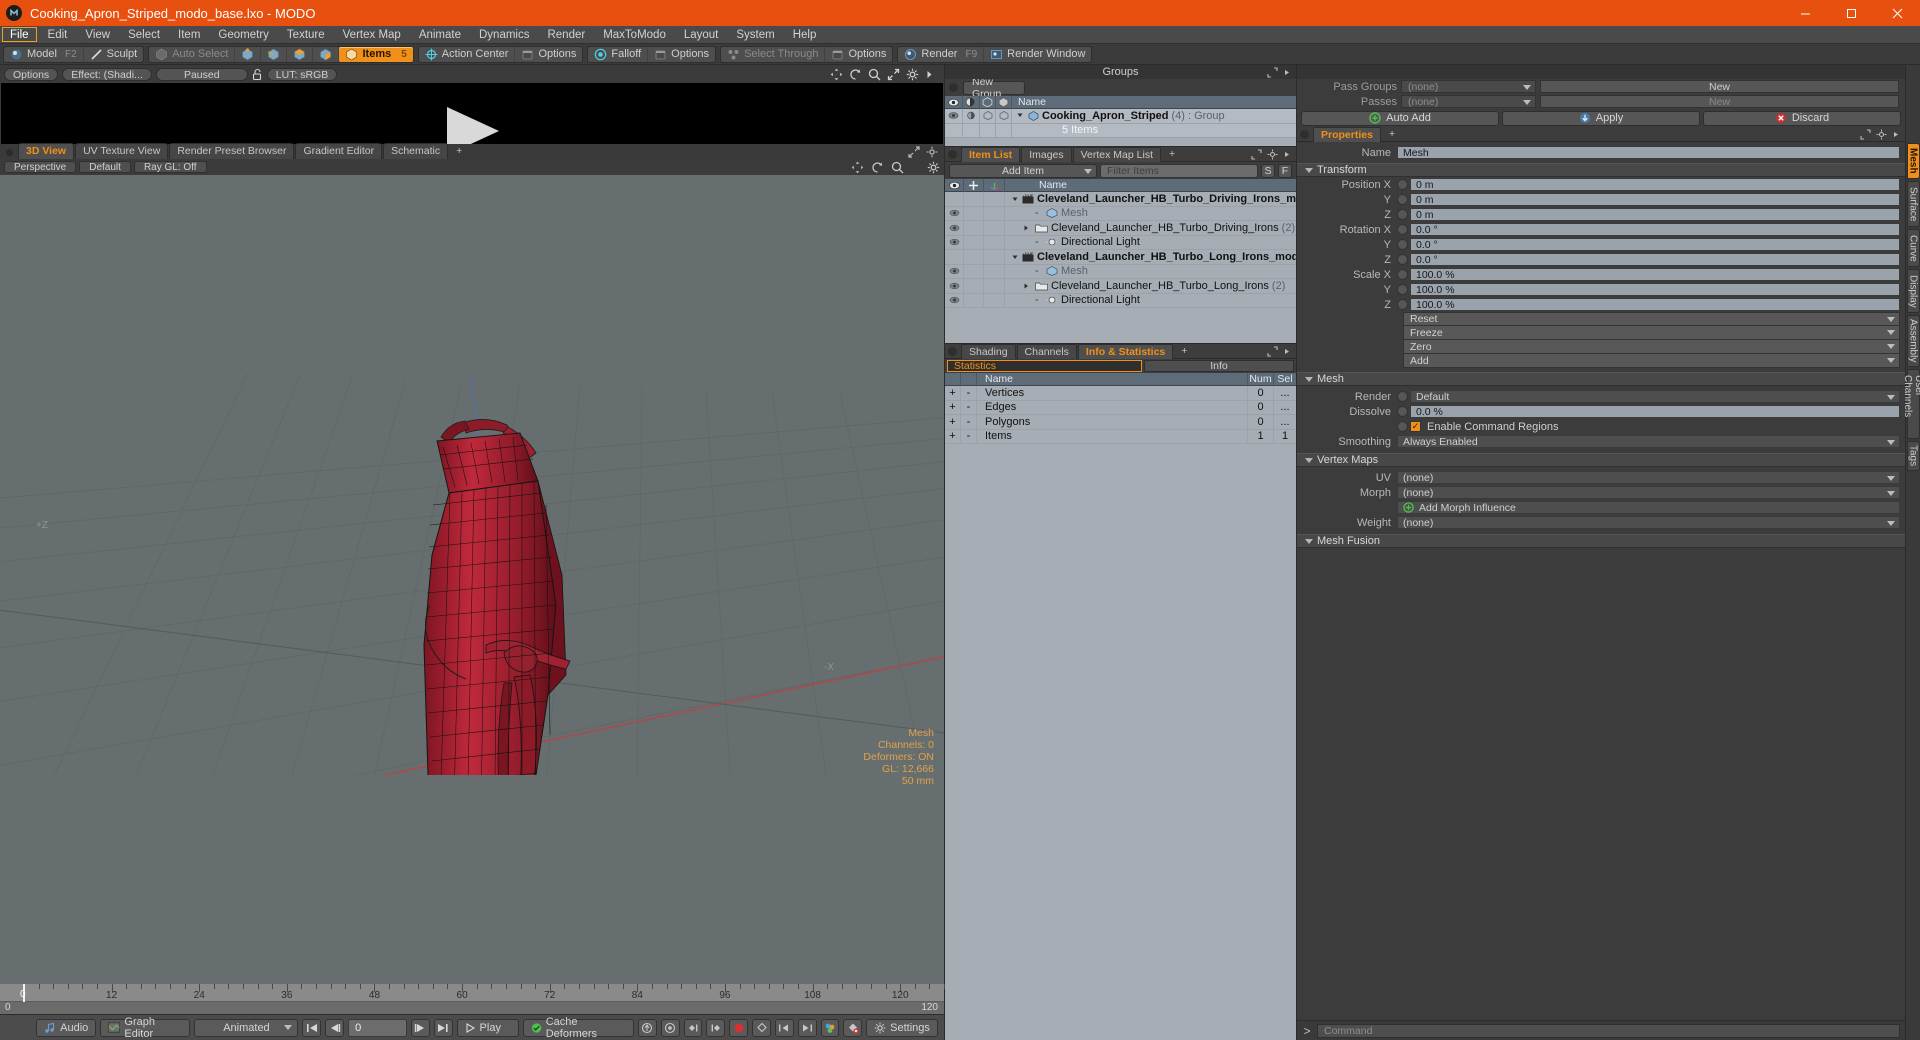  Describe the element at coordinates (971, 102) in the screenshot. I see `groups-col-shade-icon` at that location.